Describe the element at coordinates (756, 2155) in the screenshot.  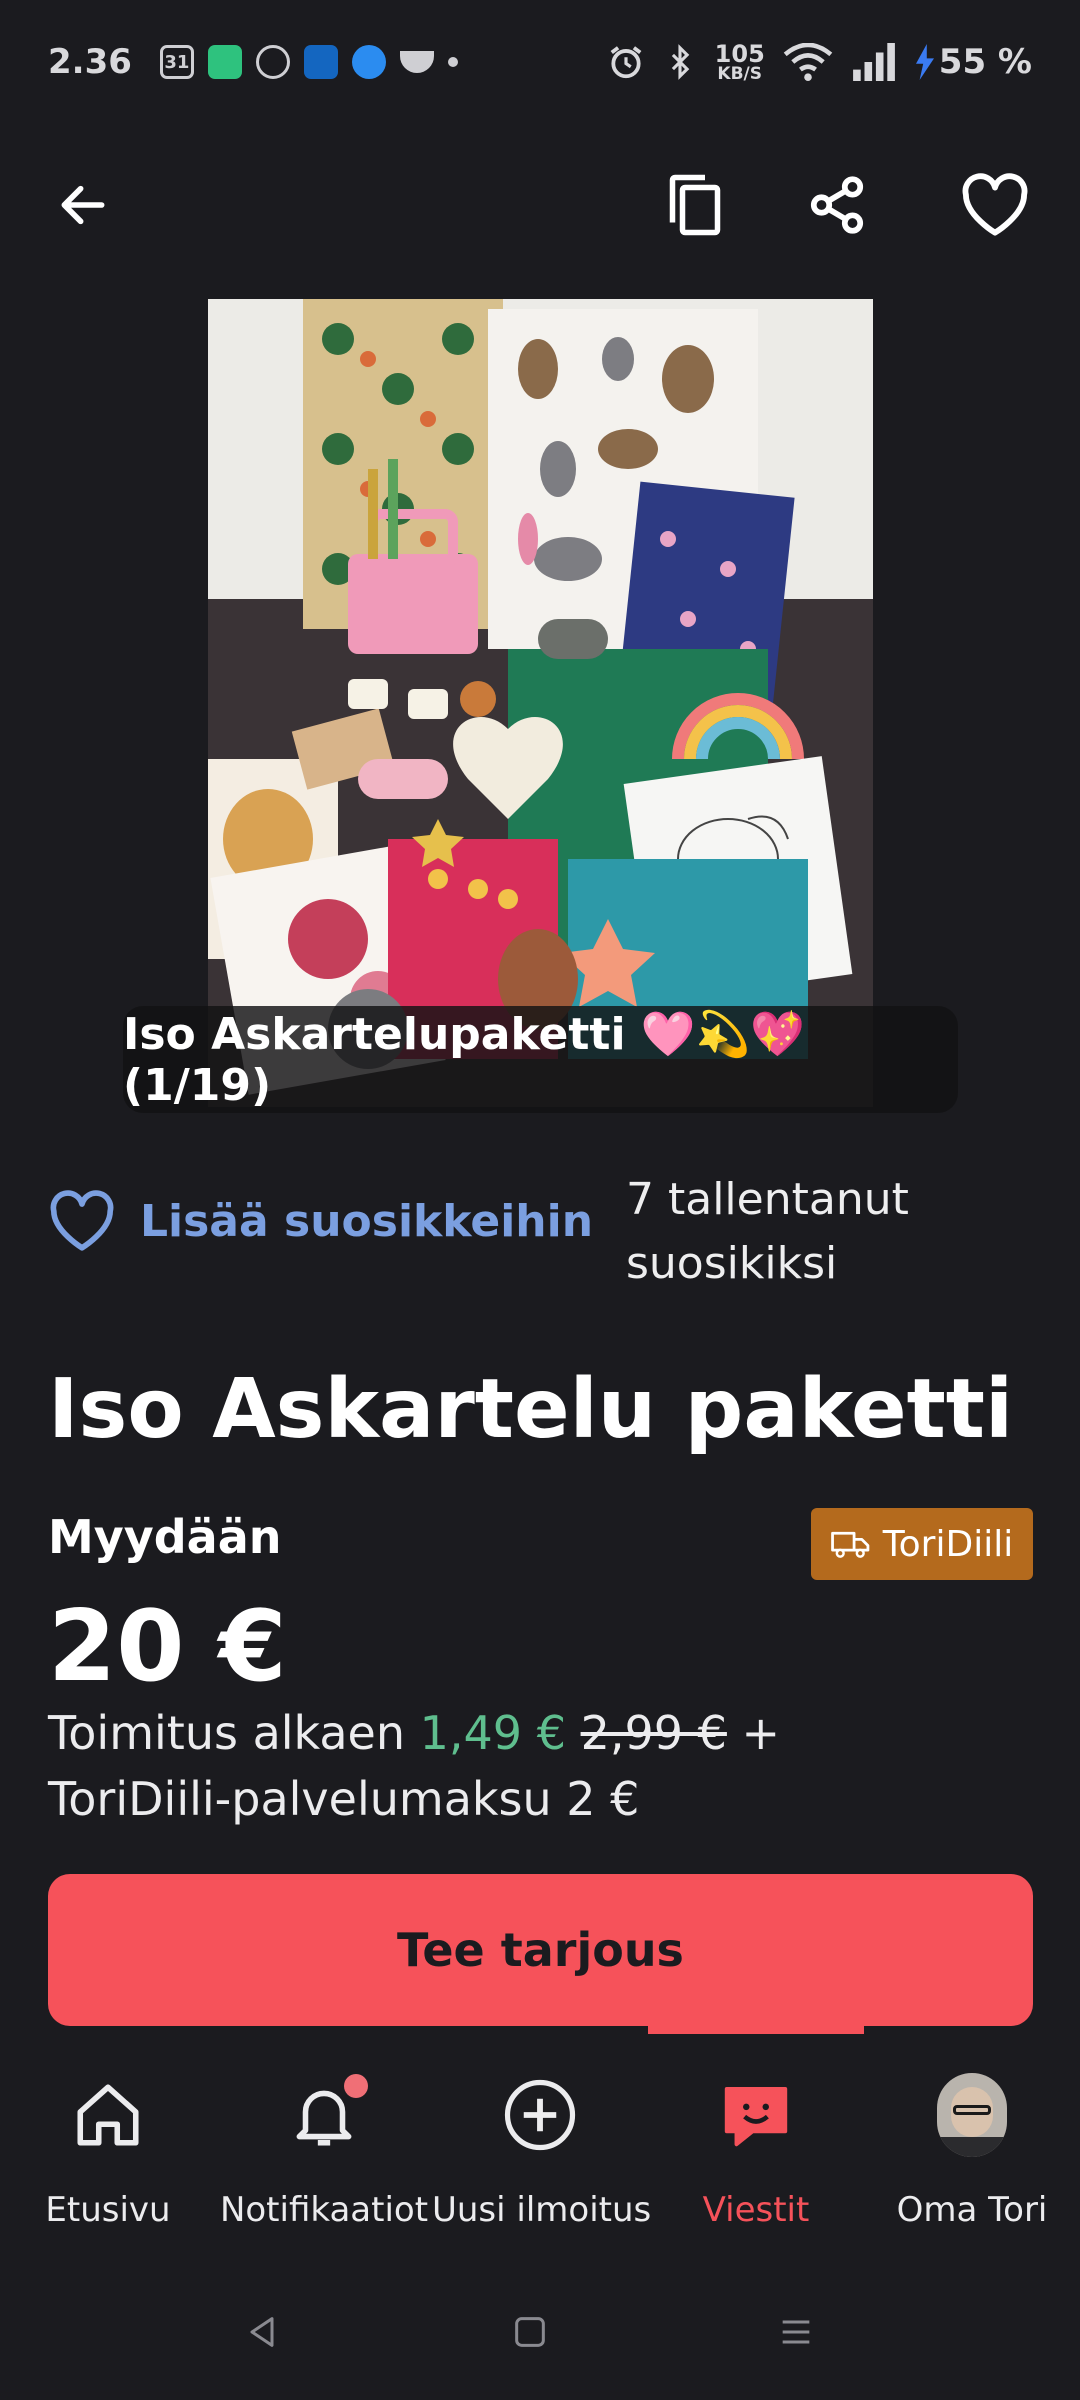
I see `nav-item-viestit: Viestit` at that location.